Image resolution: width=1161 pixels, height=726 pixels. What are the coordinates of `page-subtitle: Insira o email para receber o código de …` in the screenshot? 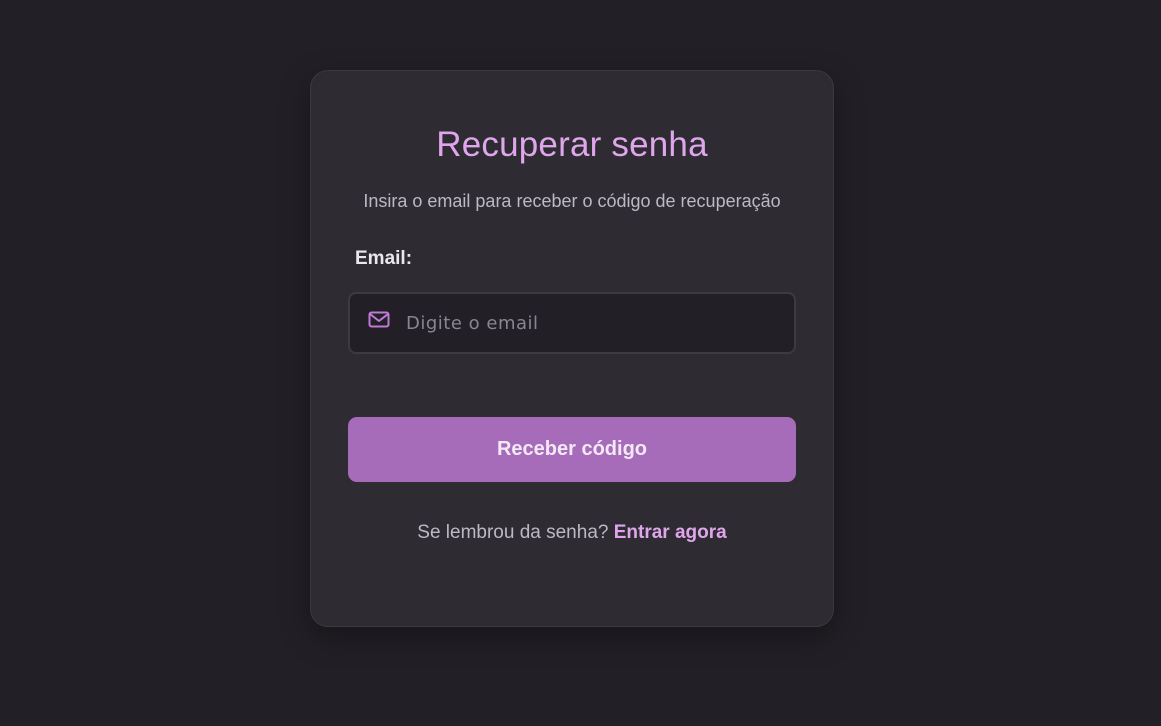 It's located at (572, 201).